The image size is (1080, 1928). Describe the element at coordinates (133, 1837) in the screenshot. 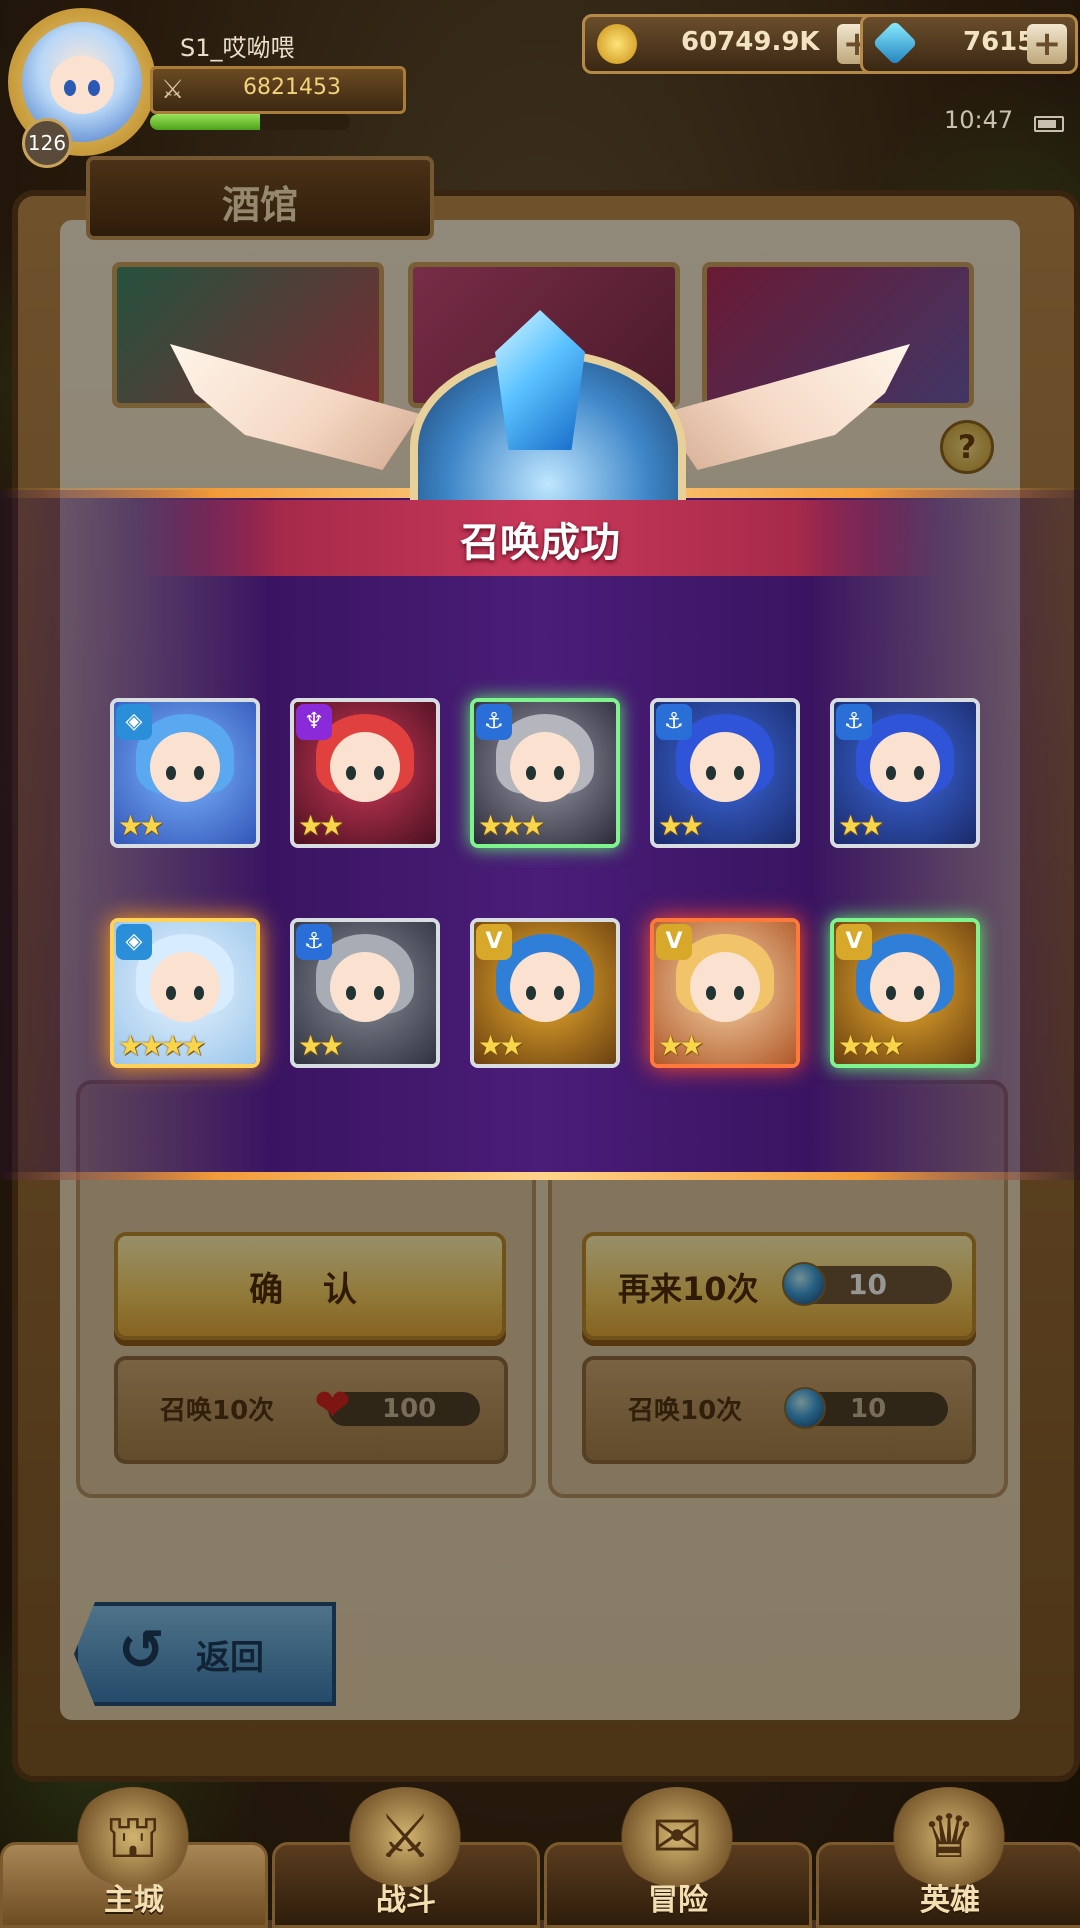

I see `city-icon: ⛫` at that location.